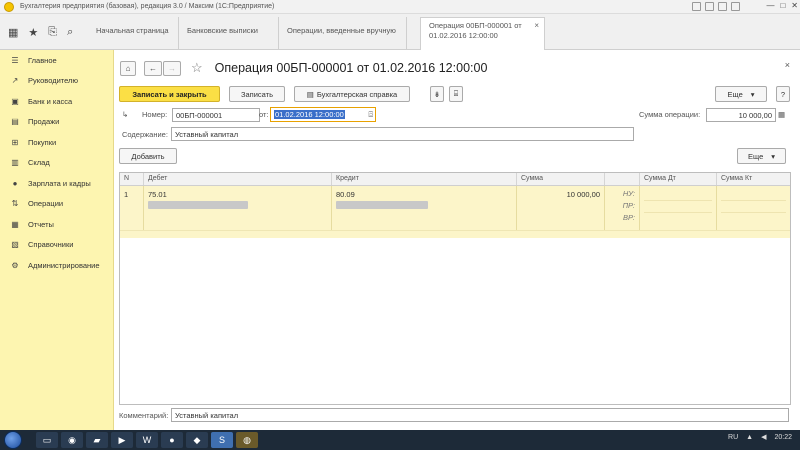 The image size is (800, 450). I want to click on table-row: 1 75.01 80.09 10 000,00 НУ: ПР: ВР:, so click(455, 208).